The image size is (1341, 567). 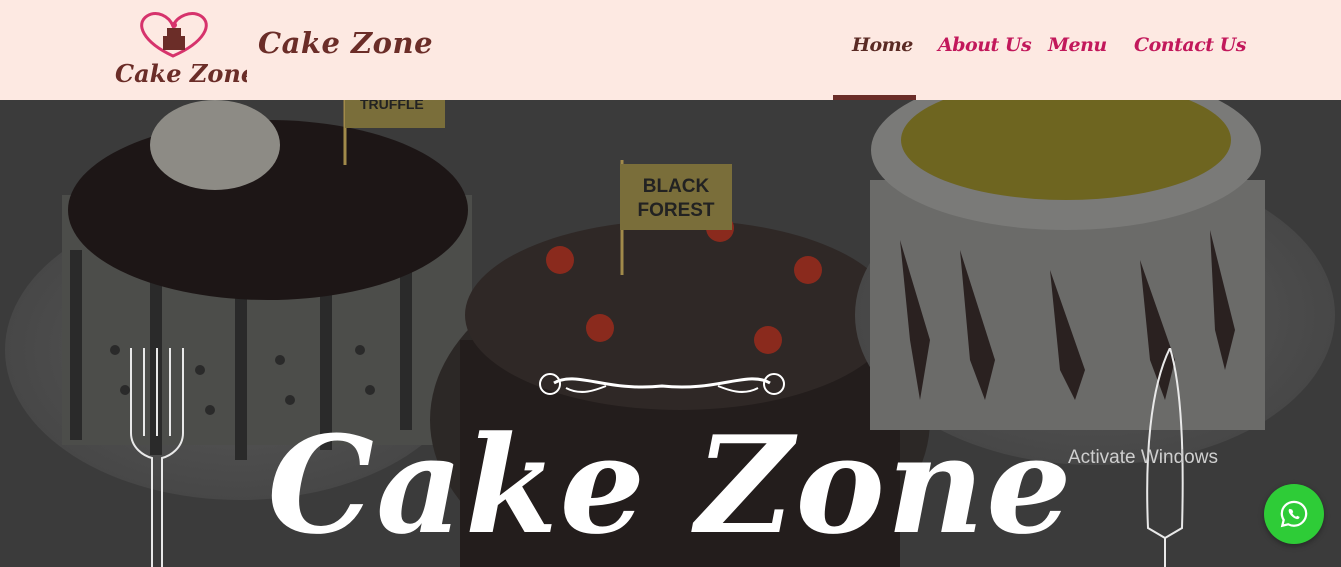 I want to click on whatsapp-button, so click(x=1294, y=514).